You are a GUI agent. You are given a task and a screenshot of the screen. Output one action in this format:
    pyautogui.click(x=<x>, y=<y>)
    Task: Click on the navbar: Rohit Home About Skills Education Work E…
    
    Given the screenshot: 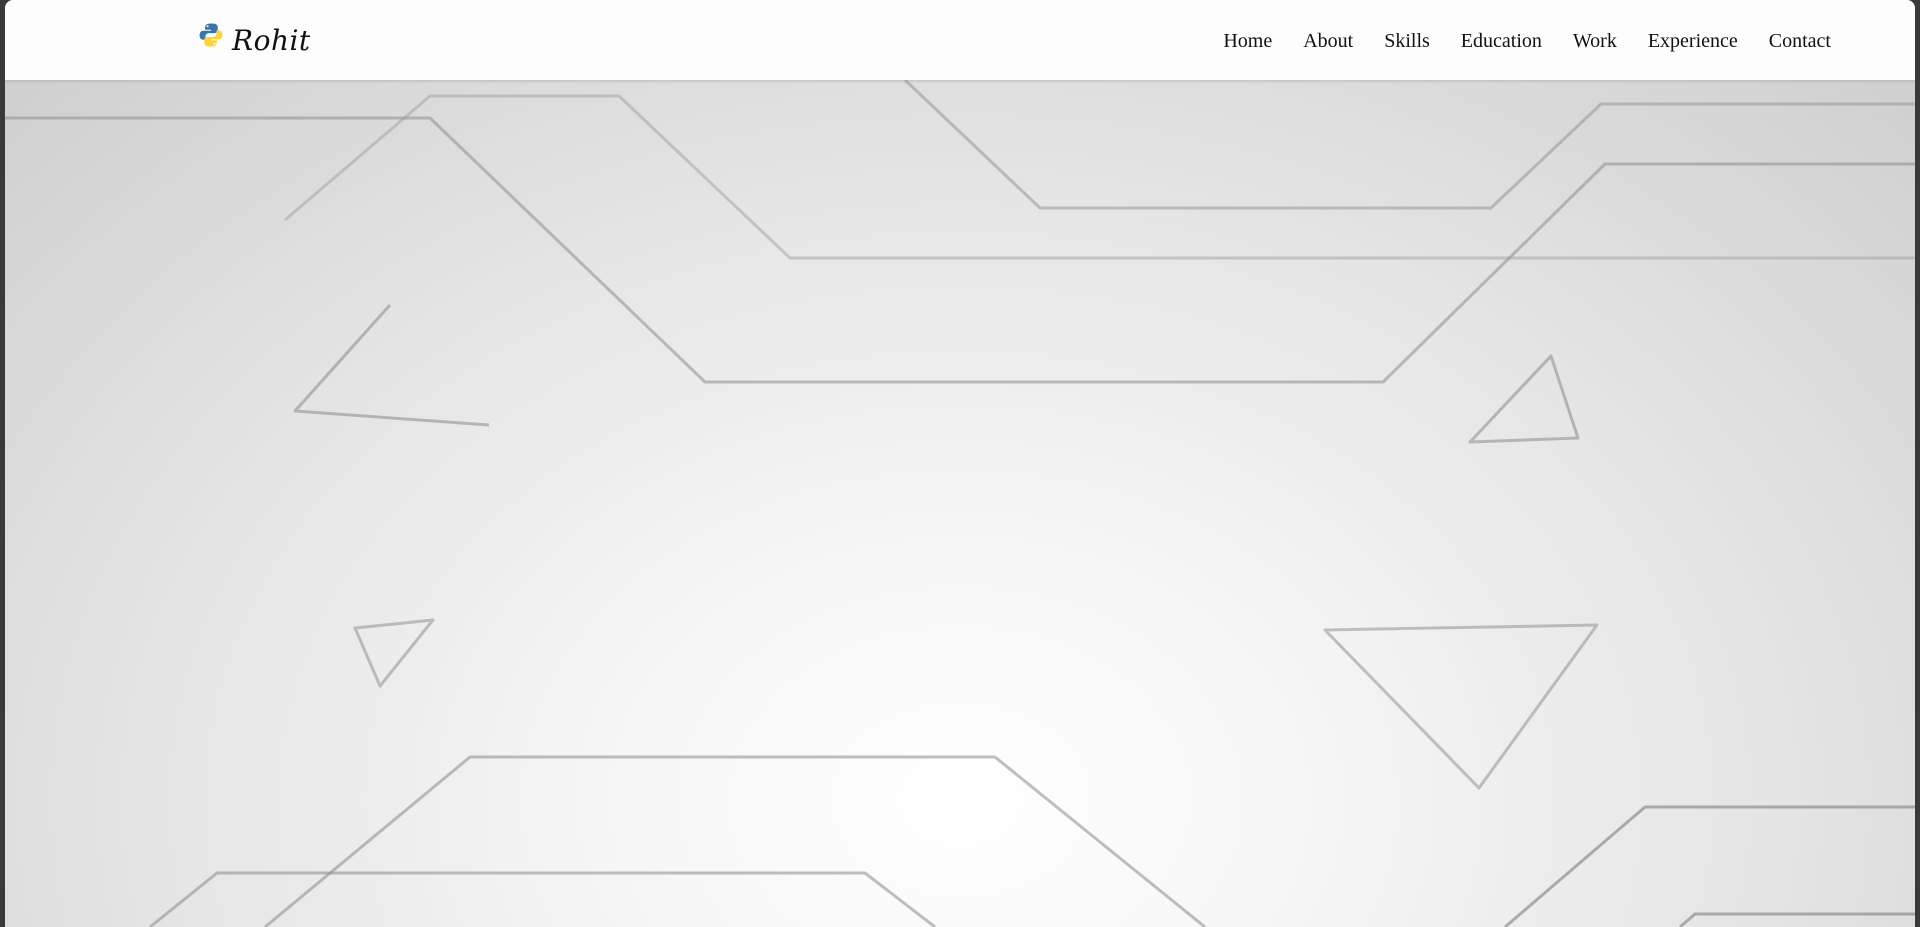 What is the action you would take?
    pyautogui.click(x=960, y=40)
    